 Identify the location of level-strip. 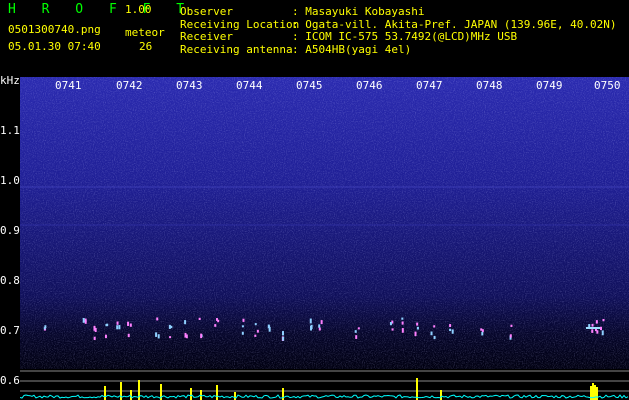
(324, 384).